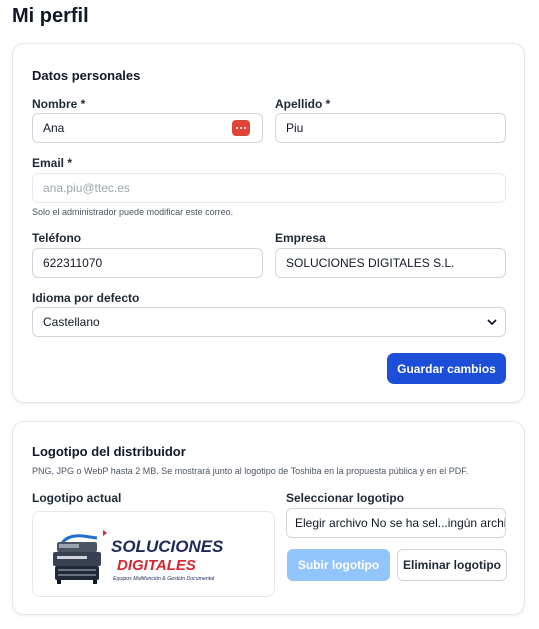  What do you see at coordinates (77, 498) in the screenshot?
I see `current-logo-label: Logotipo actual` at bounding box center [77, 498].